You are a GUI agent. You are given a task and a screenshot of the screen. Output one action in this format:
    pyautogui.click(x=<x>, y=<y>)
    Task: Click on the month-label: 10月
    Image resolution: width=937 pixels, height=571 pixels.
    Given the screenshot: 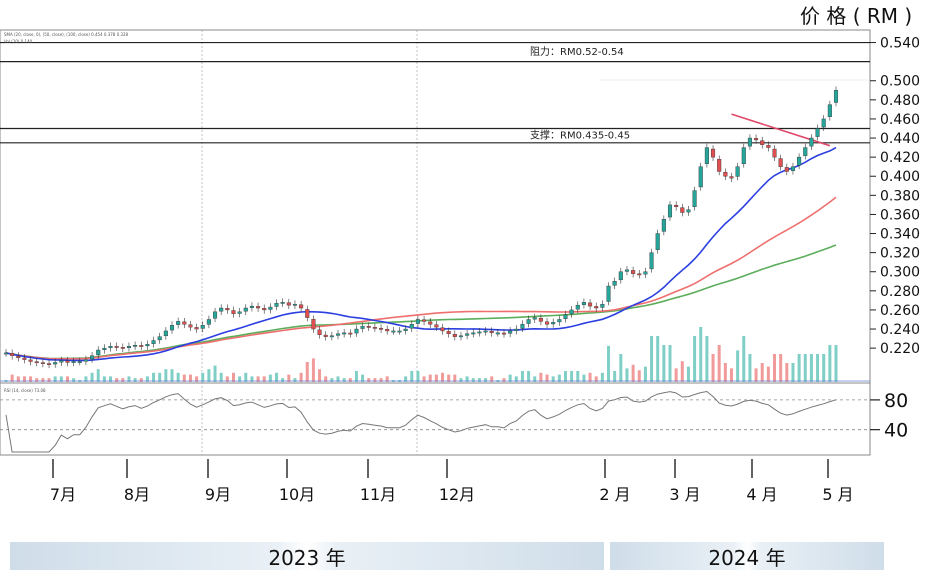 What is the action you would take?
    pyautogui.click(x=297, y=494)
    